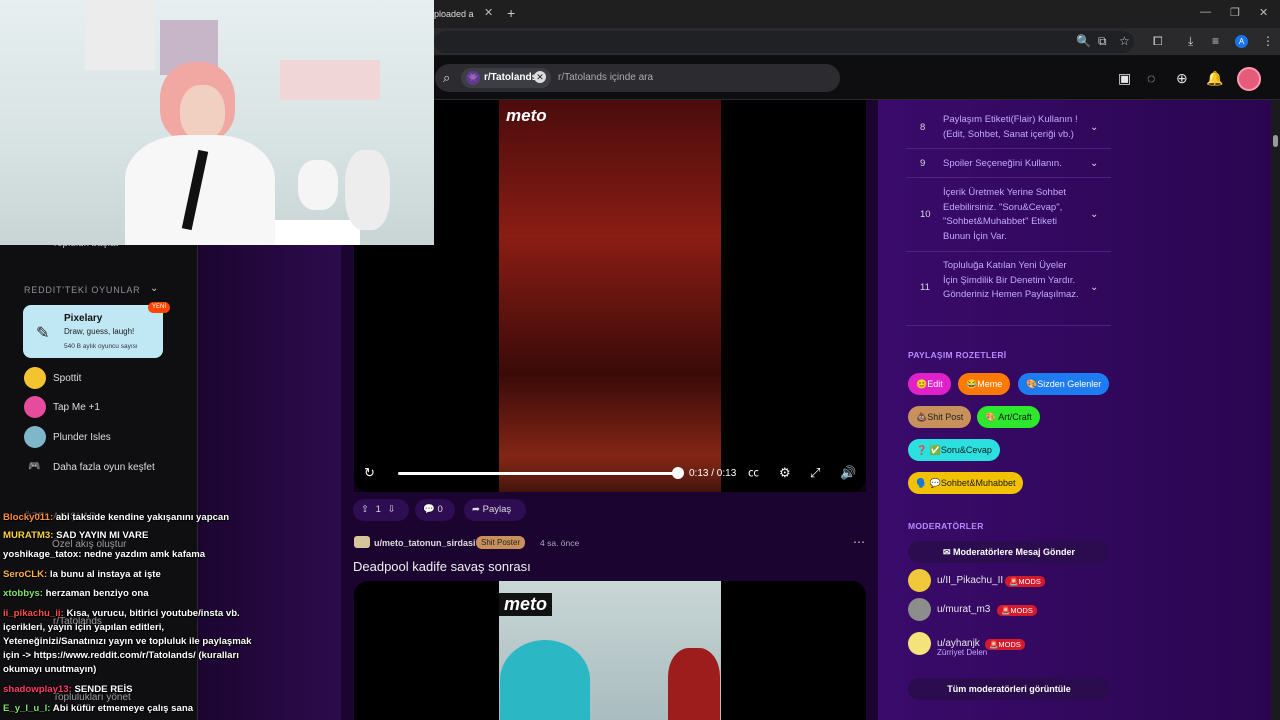  Describe the element at coordinates (473, 78) in the screenshot. I see `community-avatar-icon: 👾` at that location.